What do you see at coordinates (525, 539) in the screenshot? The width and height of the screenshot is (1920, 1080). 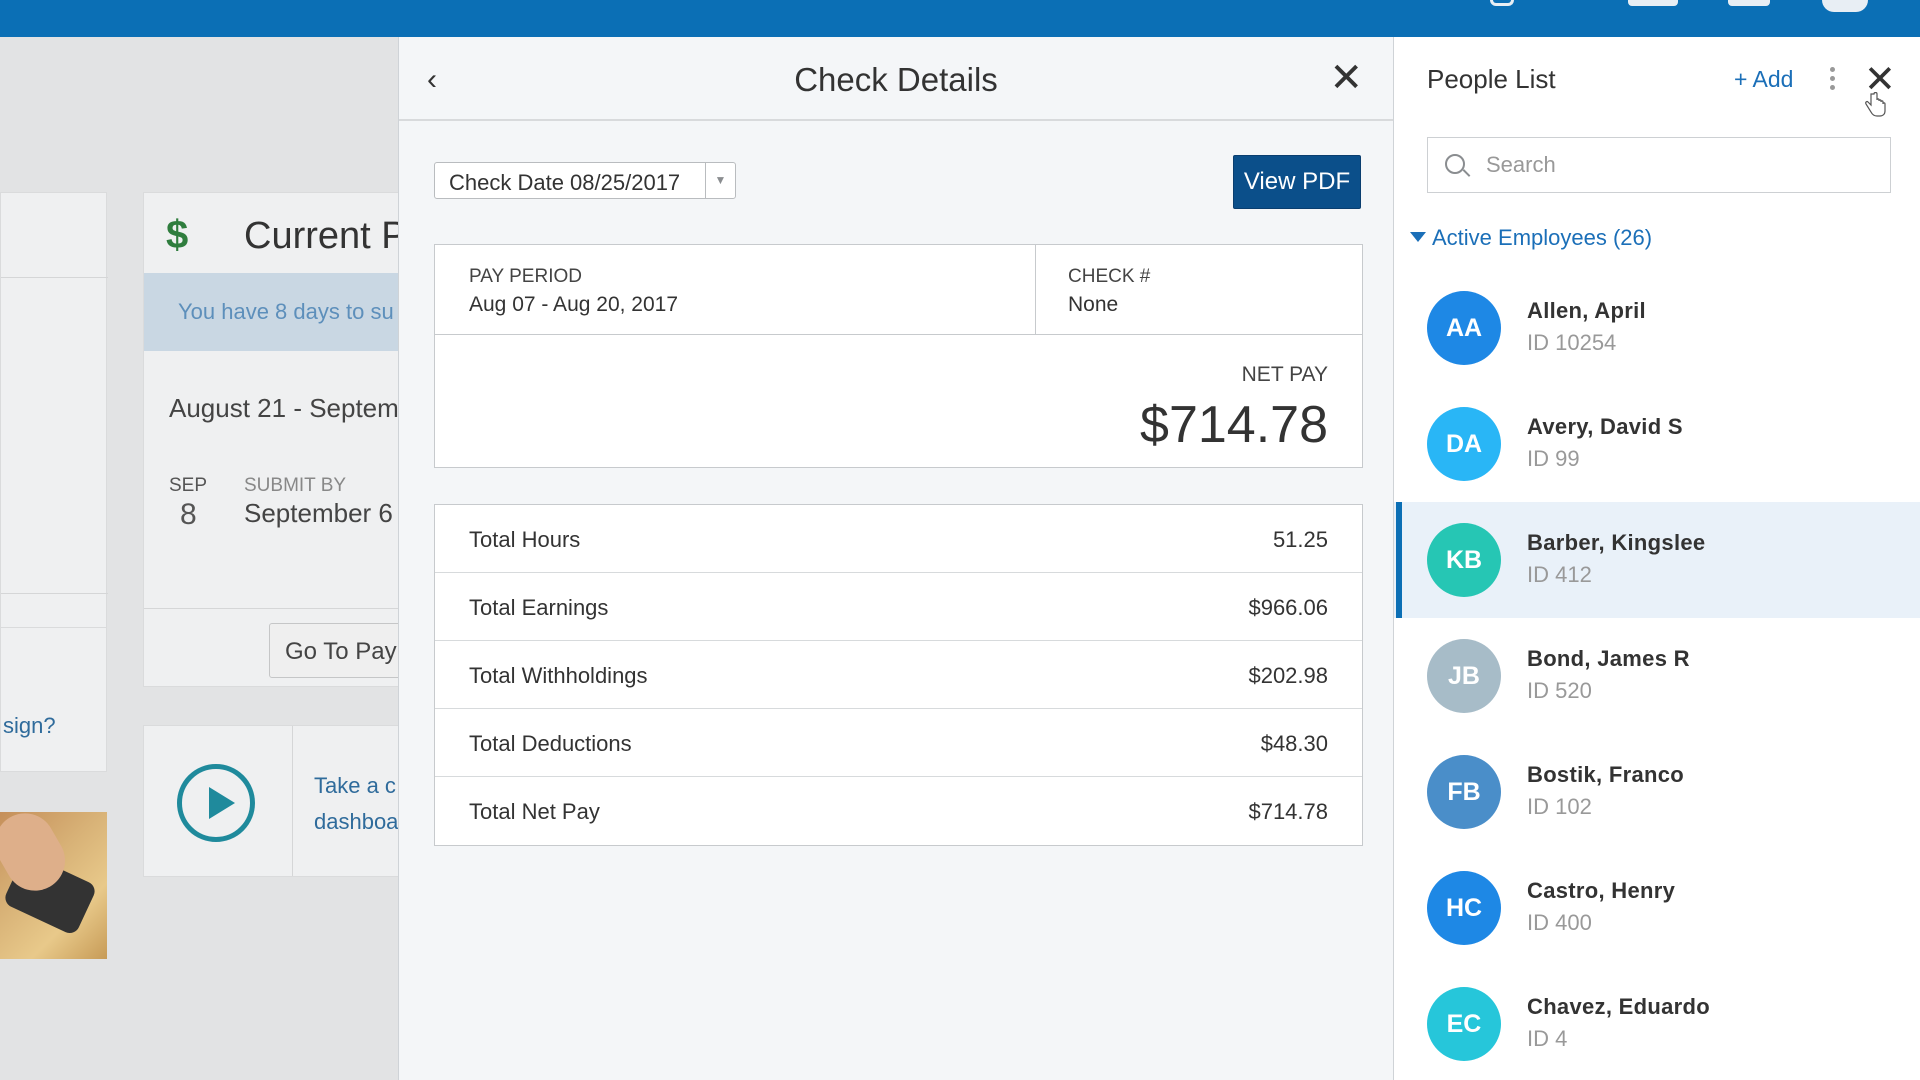 I see `row-label: Total Hours` at bounding box center [525, 539].